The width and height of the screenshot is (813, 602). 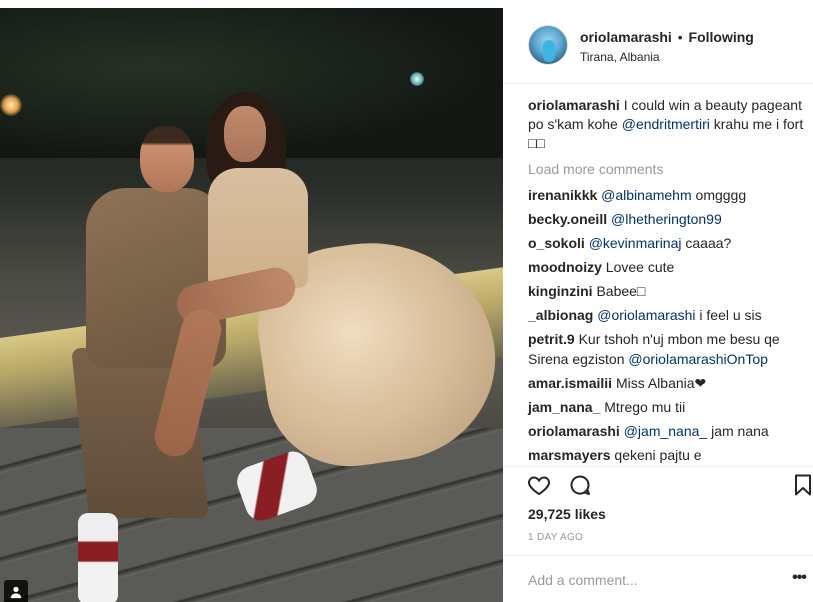 I want to click on list-item: jam_nana_ Mtrego mu tii, so click(x=668, y=407).